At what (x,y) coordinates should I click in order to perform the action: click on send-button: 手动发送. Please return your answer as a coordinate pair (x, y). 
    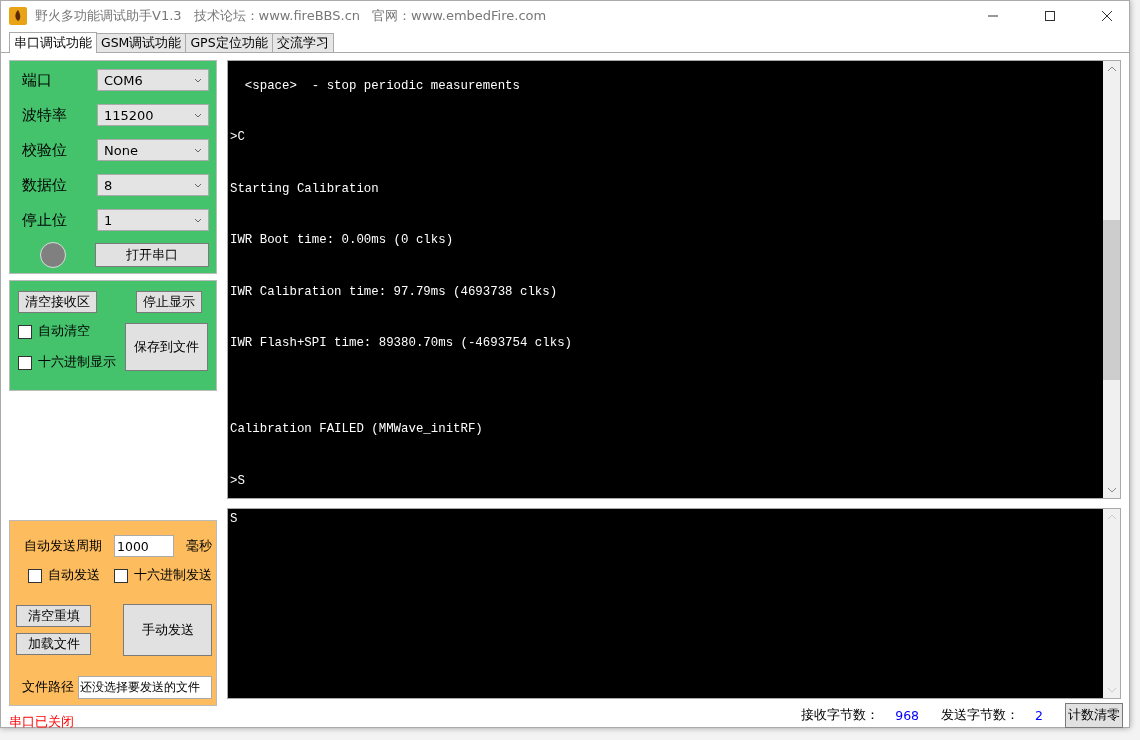
    Looking at the image, I should click on (167, 630).